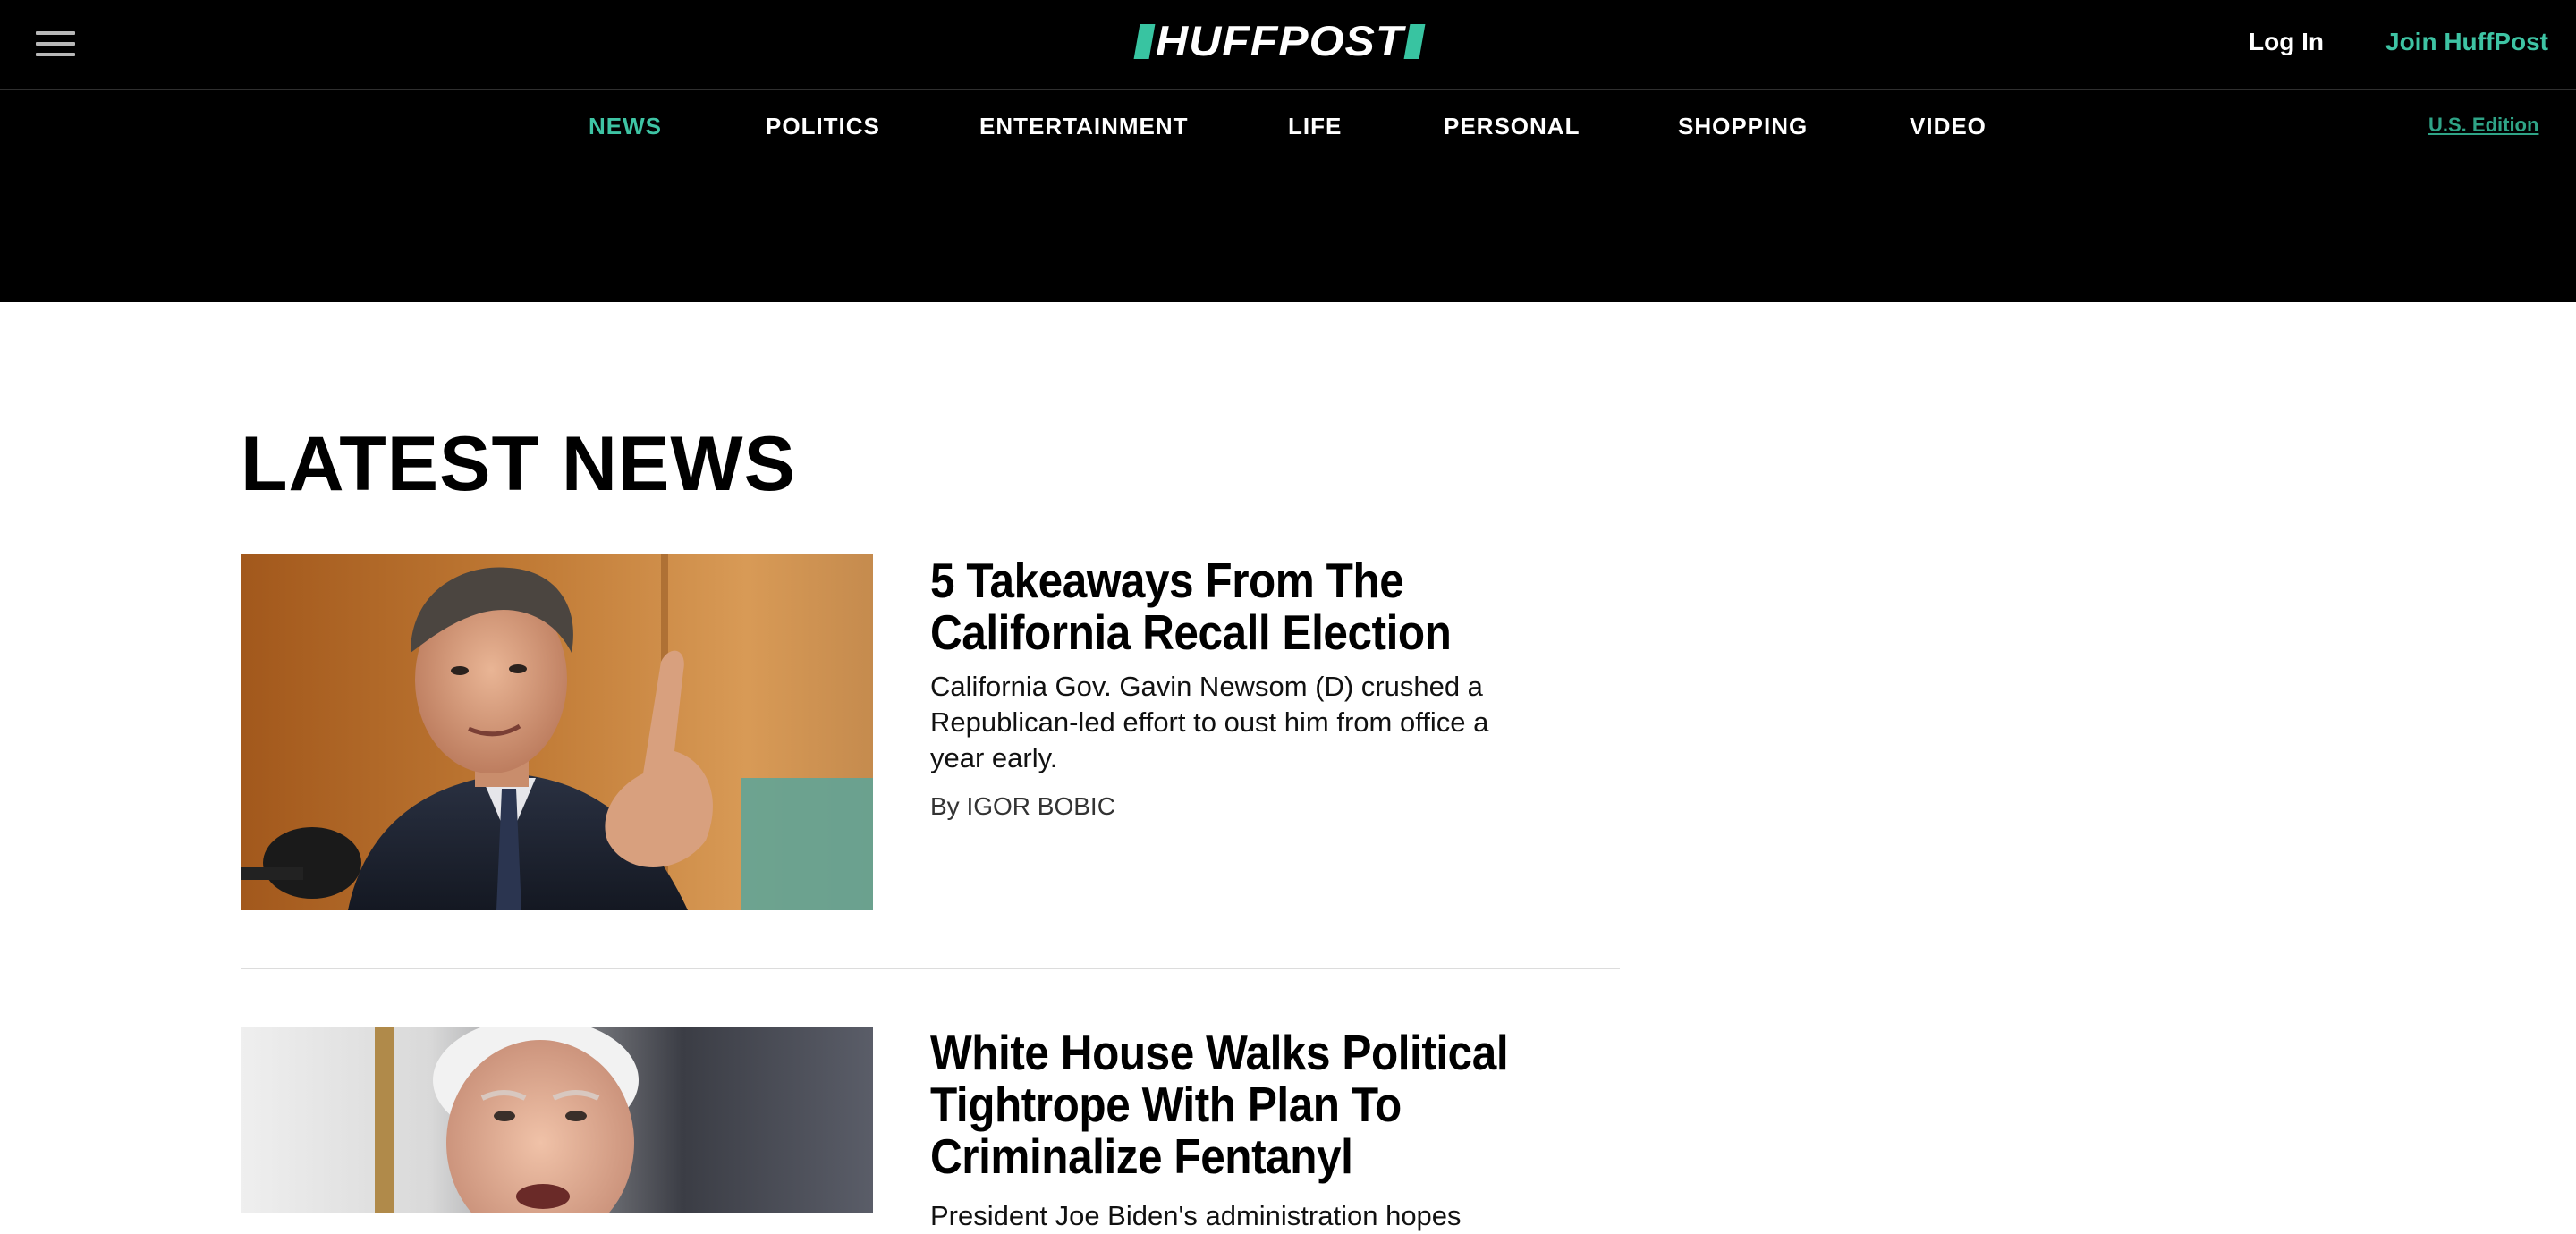 The image size is (2576, 1234). I want to click on huffpost-logo: HUFFPOST, so click(1279, 41).